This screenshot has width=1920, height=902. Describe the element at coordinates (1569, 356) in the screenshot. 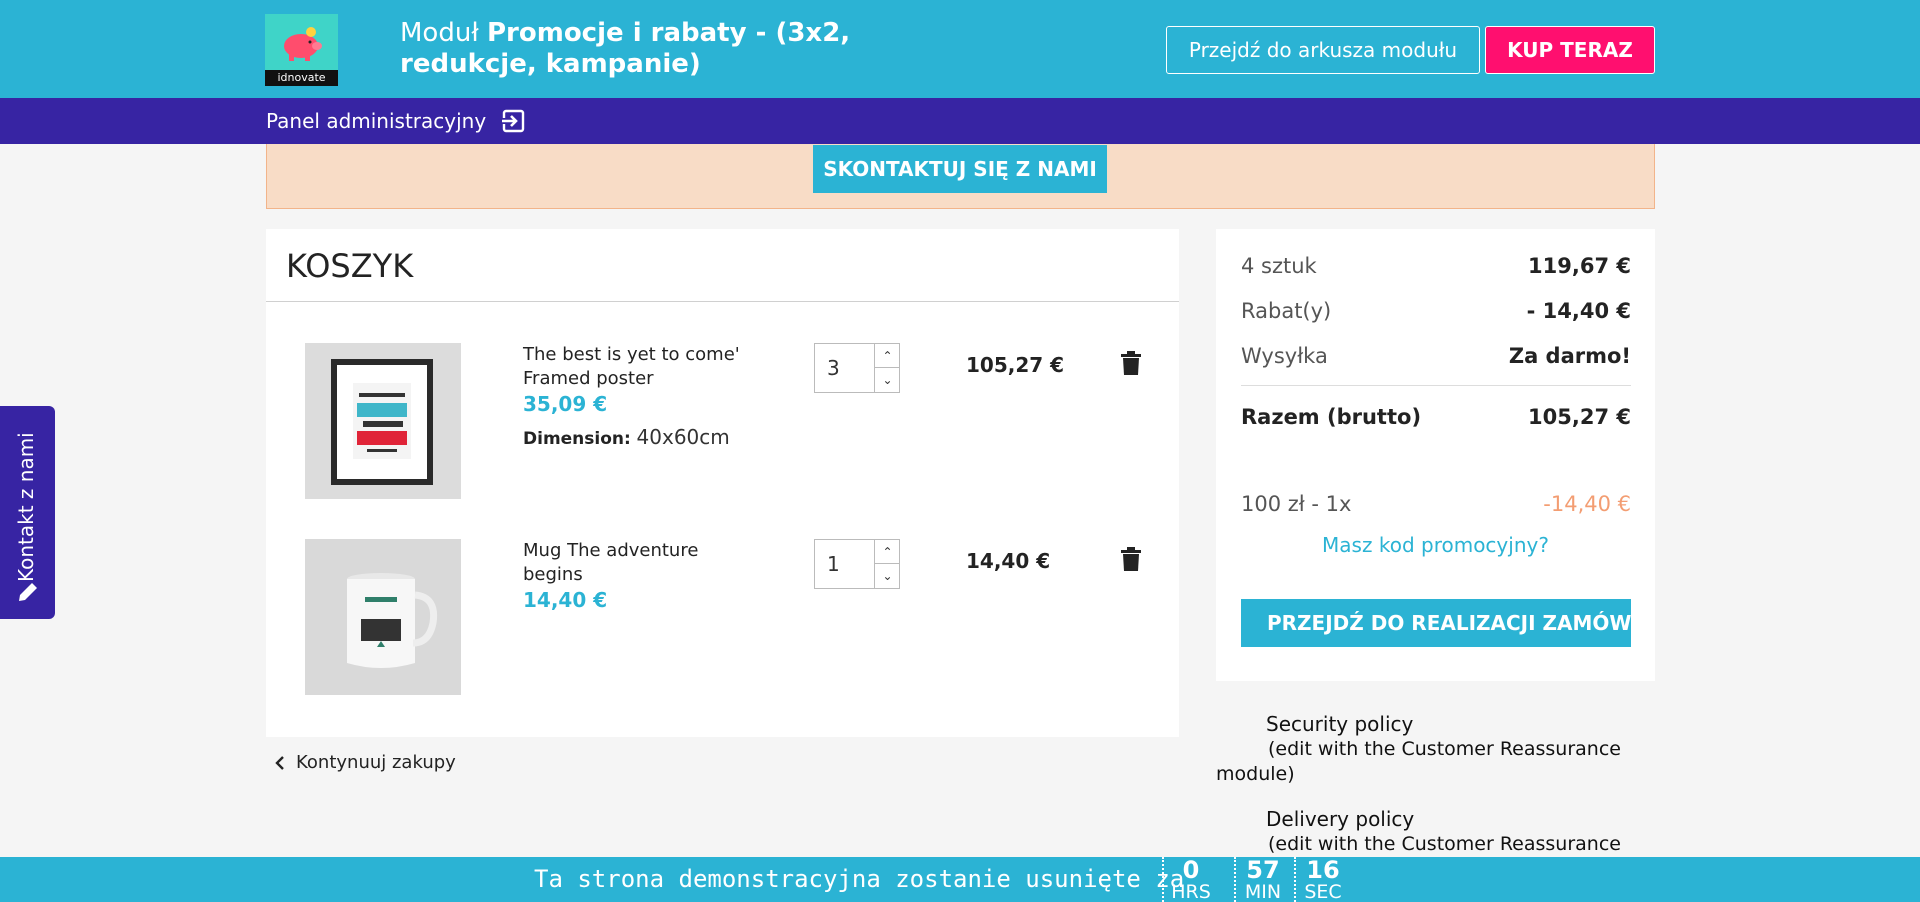

I see `shipping-value: Za darmo!` at that location.